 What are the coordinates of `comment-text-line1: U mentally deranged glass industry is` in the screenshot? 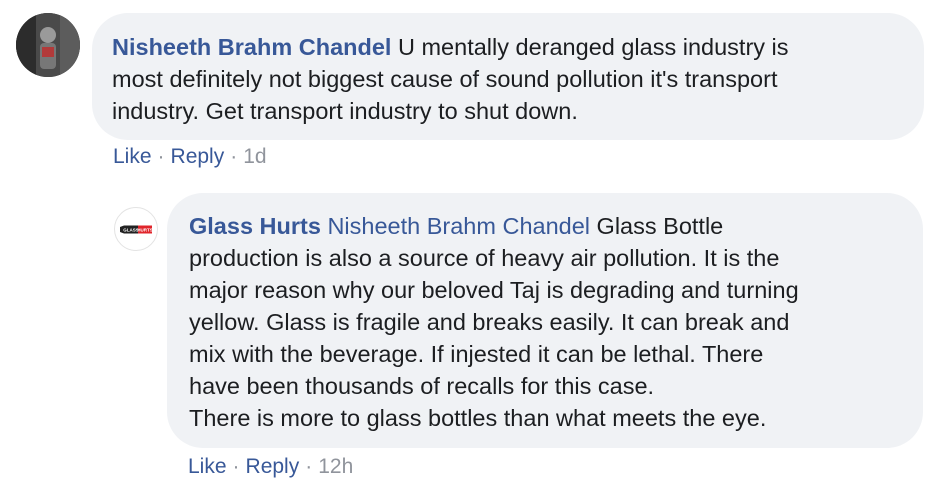 It's located at (590, 47).